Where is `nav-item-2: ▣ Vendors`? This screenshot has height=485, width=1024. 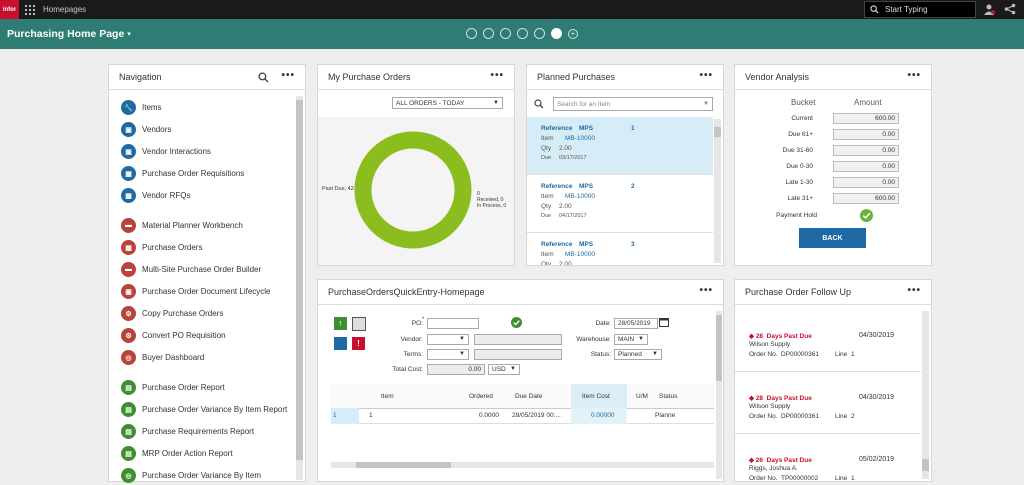
nav-item-2: ▣ Vendors is located at coordinates (146, 129).